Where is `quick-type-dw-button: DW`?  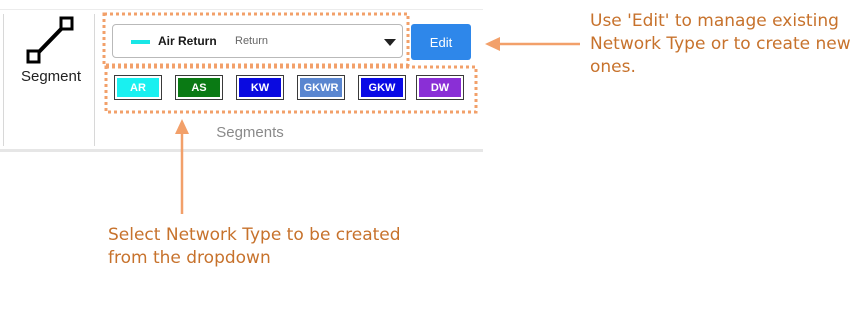 quick-type-dw-button: DW is located at coordinates (440, 87).